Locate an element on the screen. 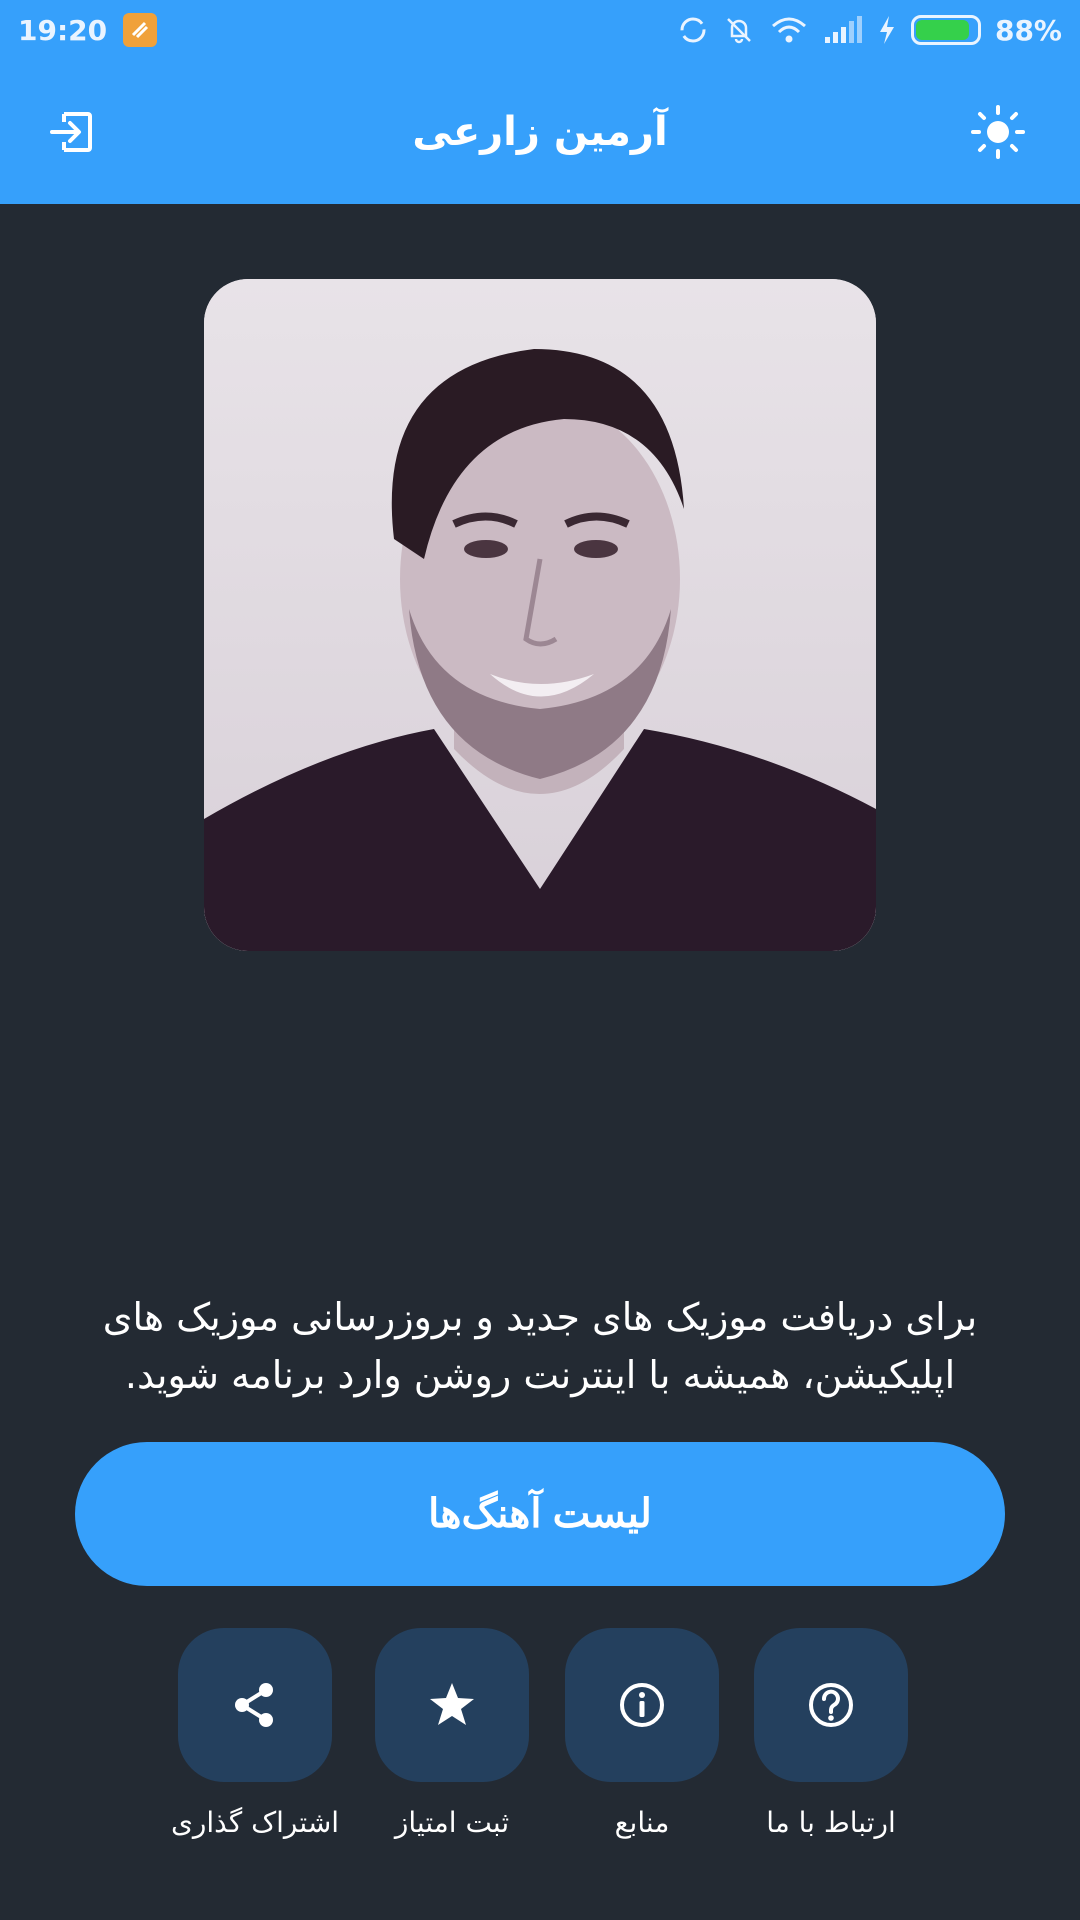 This screenshot has height=1920, width=1080. exit-button is located at coordinates (72, 132).